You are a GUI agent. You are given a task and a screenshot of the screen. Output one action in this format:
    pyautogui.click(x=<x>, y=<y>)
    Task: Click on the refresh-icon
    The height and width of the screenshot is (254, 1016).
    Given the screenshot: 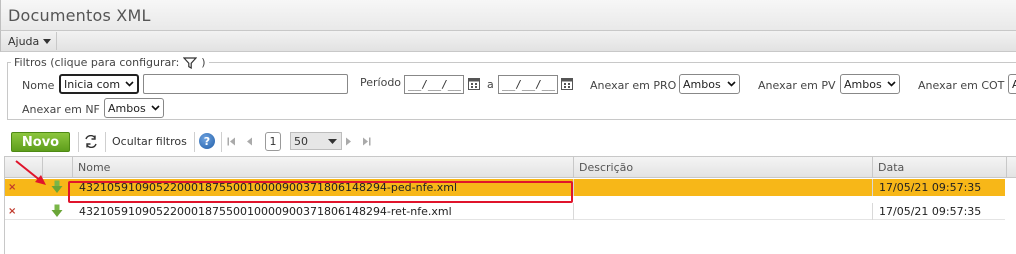 What is the action you would take?
    pyautogui.click(x=91, y=141)
    